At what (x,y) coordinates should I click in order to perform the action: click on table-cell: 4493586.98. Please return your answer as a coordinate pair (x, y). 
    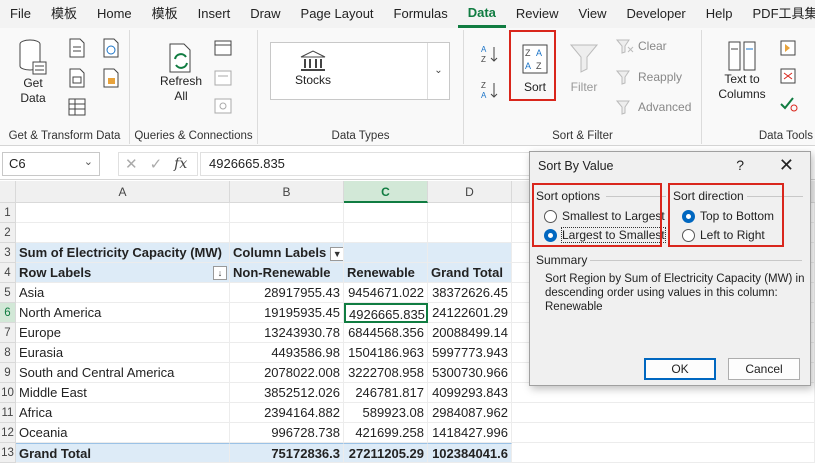
    Looking at the image, I should click on (287, 353).